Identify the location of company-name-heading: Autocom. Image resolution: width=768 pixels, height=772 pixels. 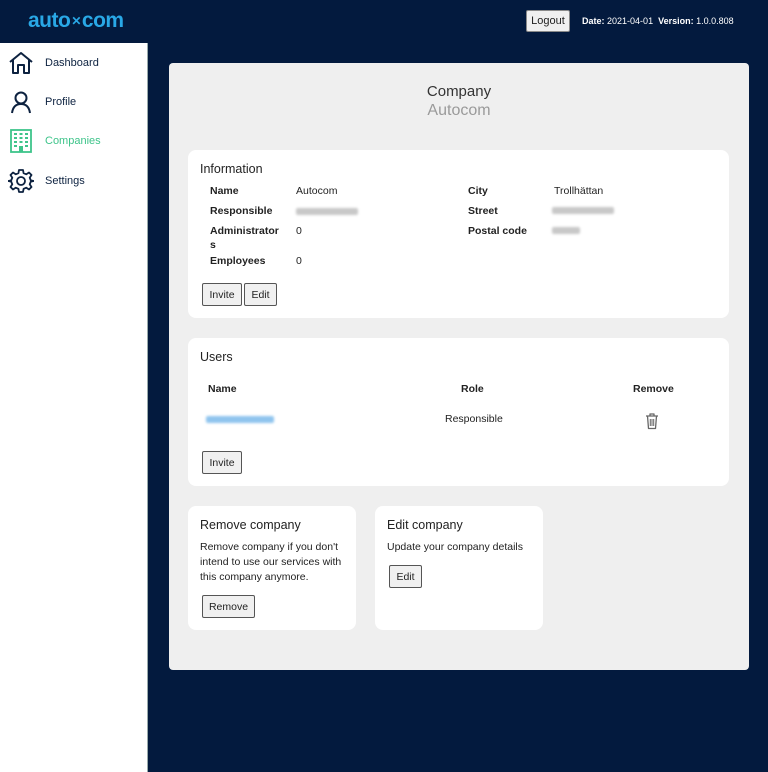
(459, 110).